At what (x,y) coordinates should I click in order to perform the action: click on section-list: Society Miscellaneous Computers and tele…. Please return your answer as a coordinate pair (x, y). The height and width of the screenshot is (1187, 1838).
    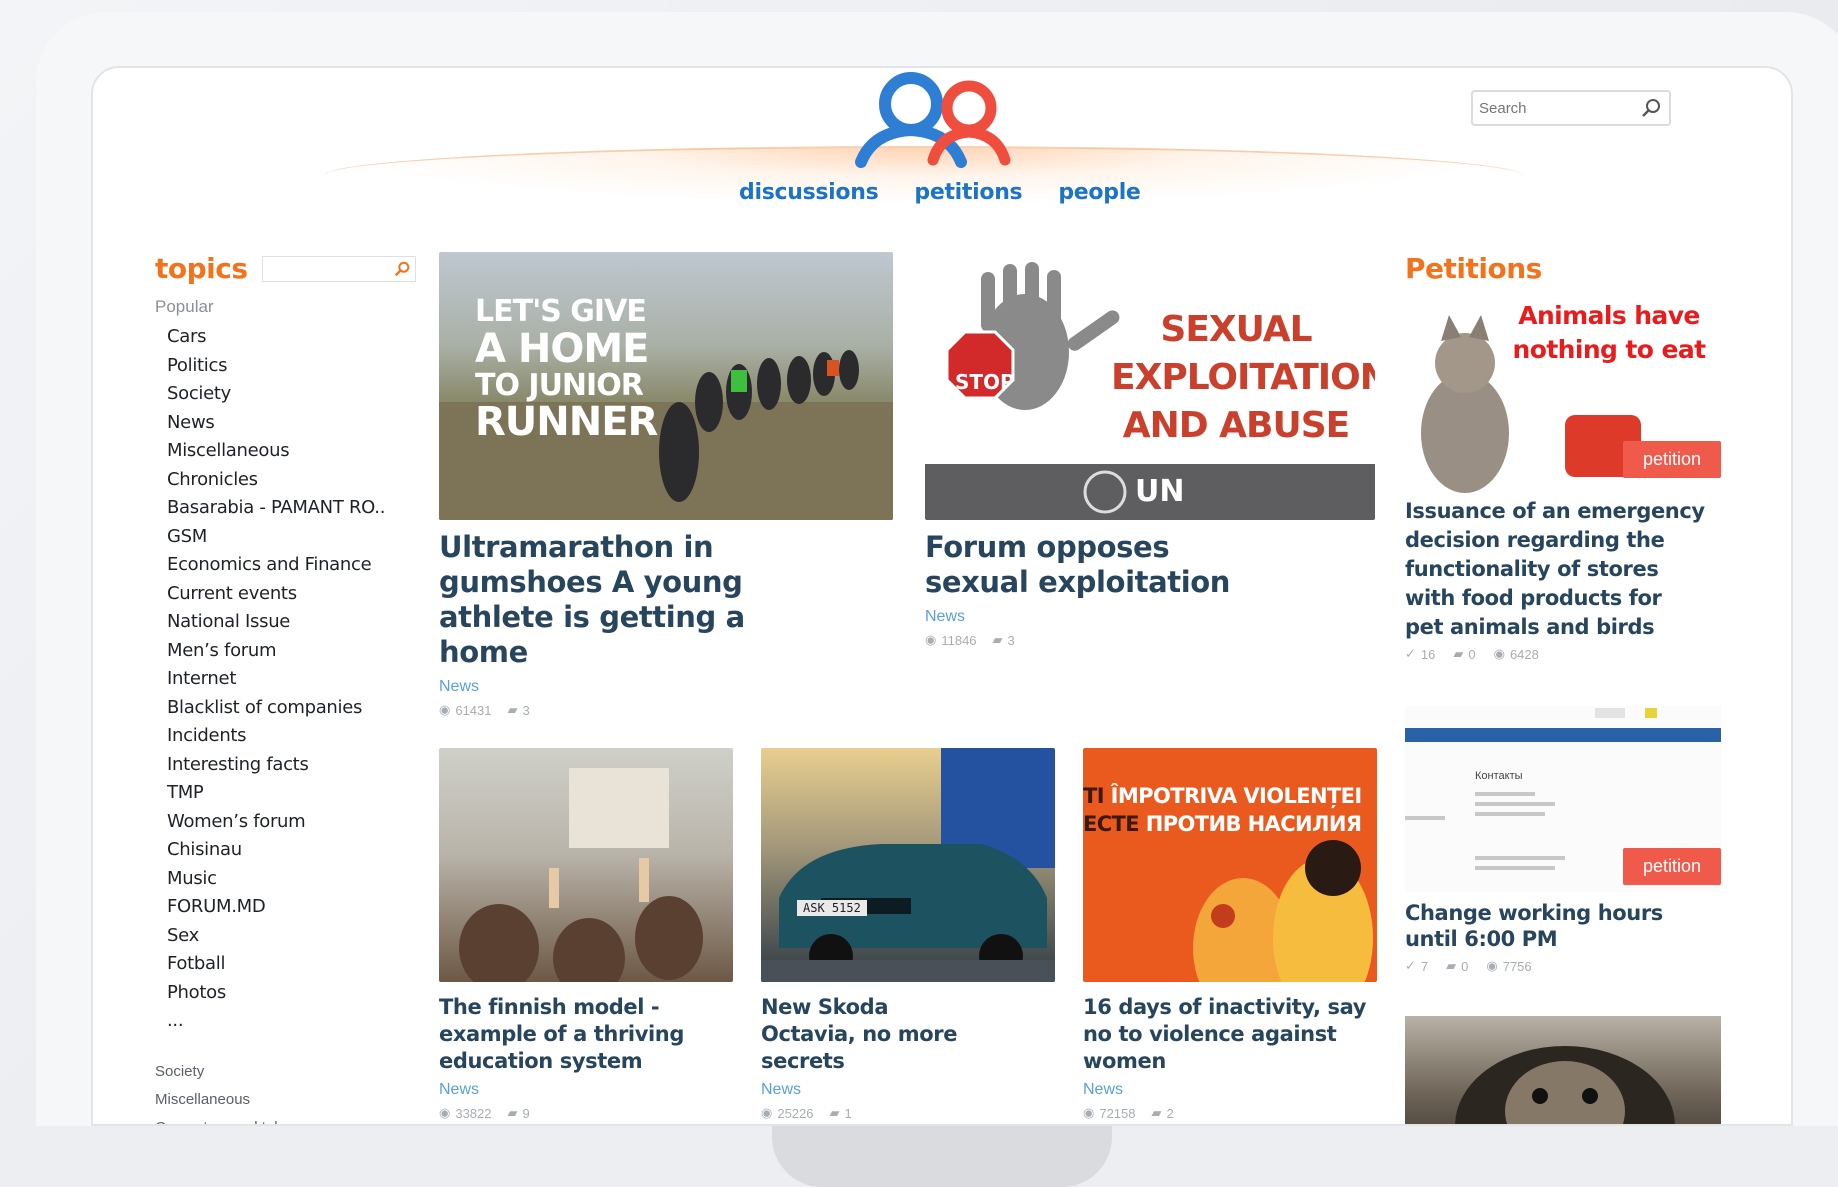
    Looking at the image, I should click on (295, 1091).